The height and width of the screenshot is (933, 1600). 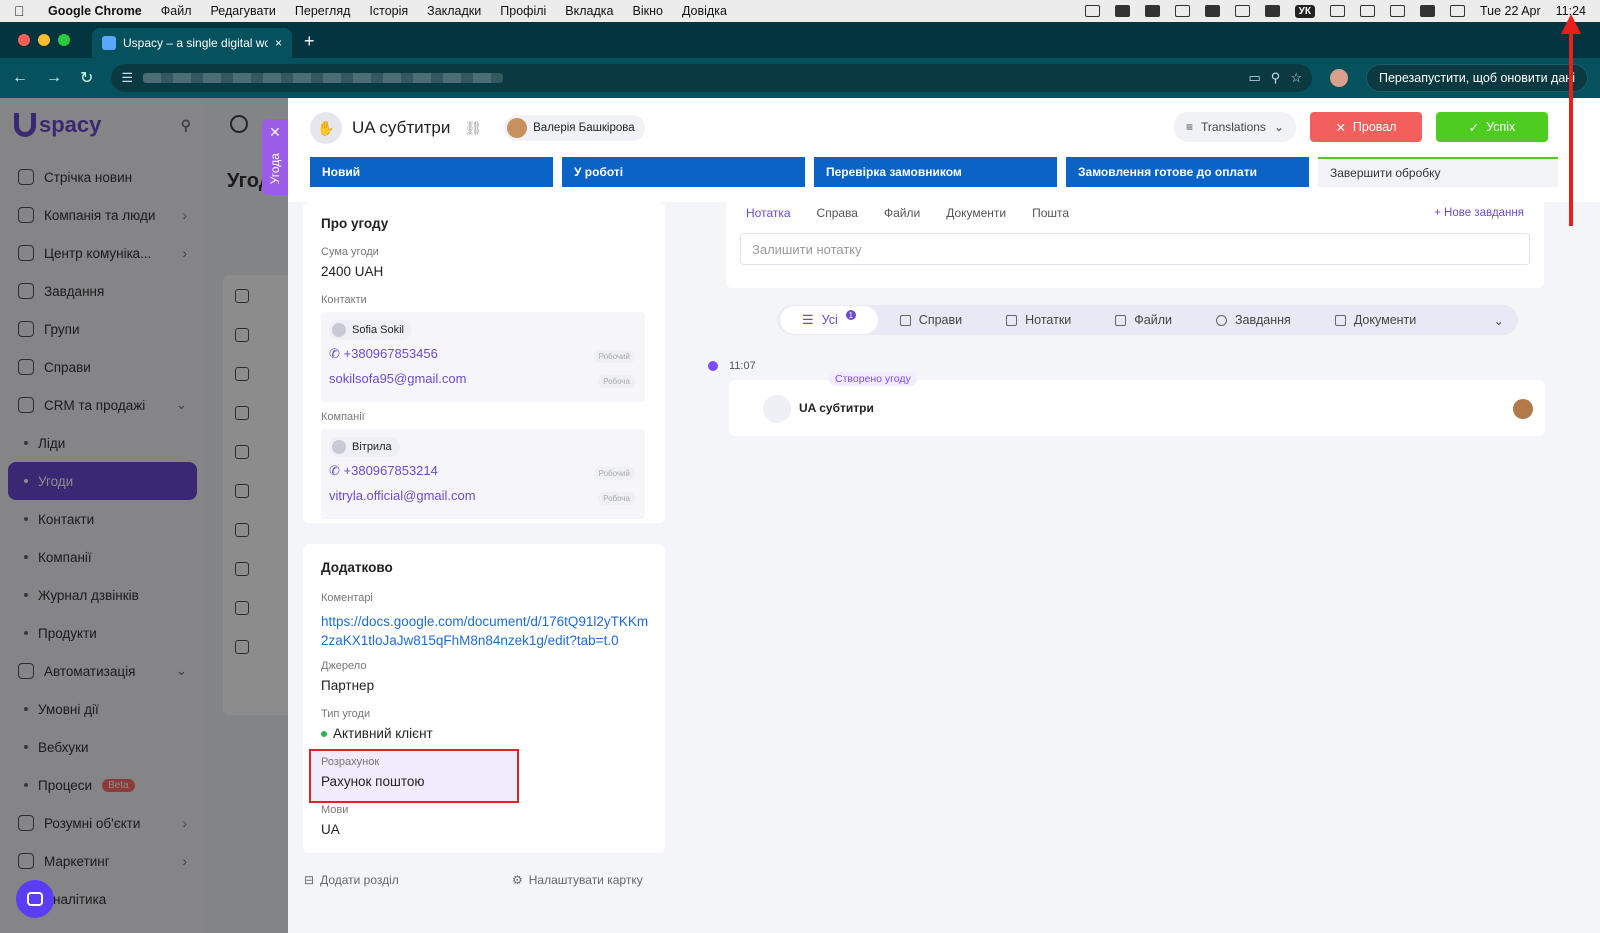 What do you see at coordinates (1506, 320) in the screenshot?
I see `filters-chevron-down-icon: ⌄` at bounding box center [1506, 320].